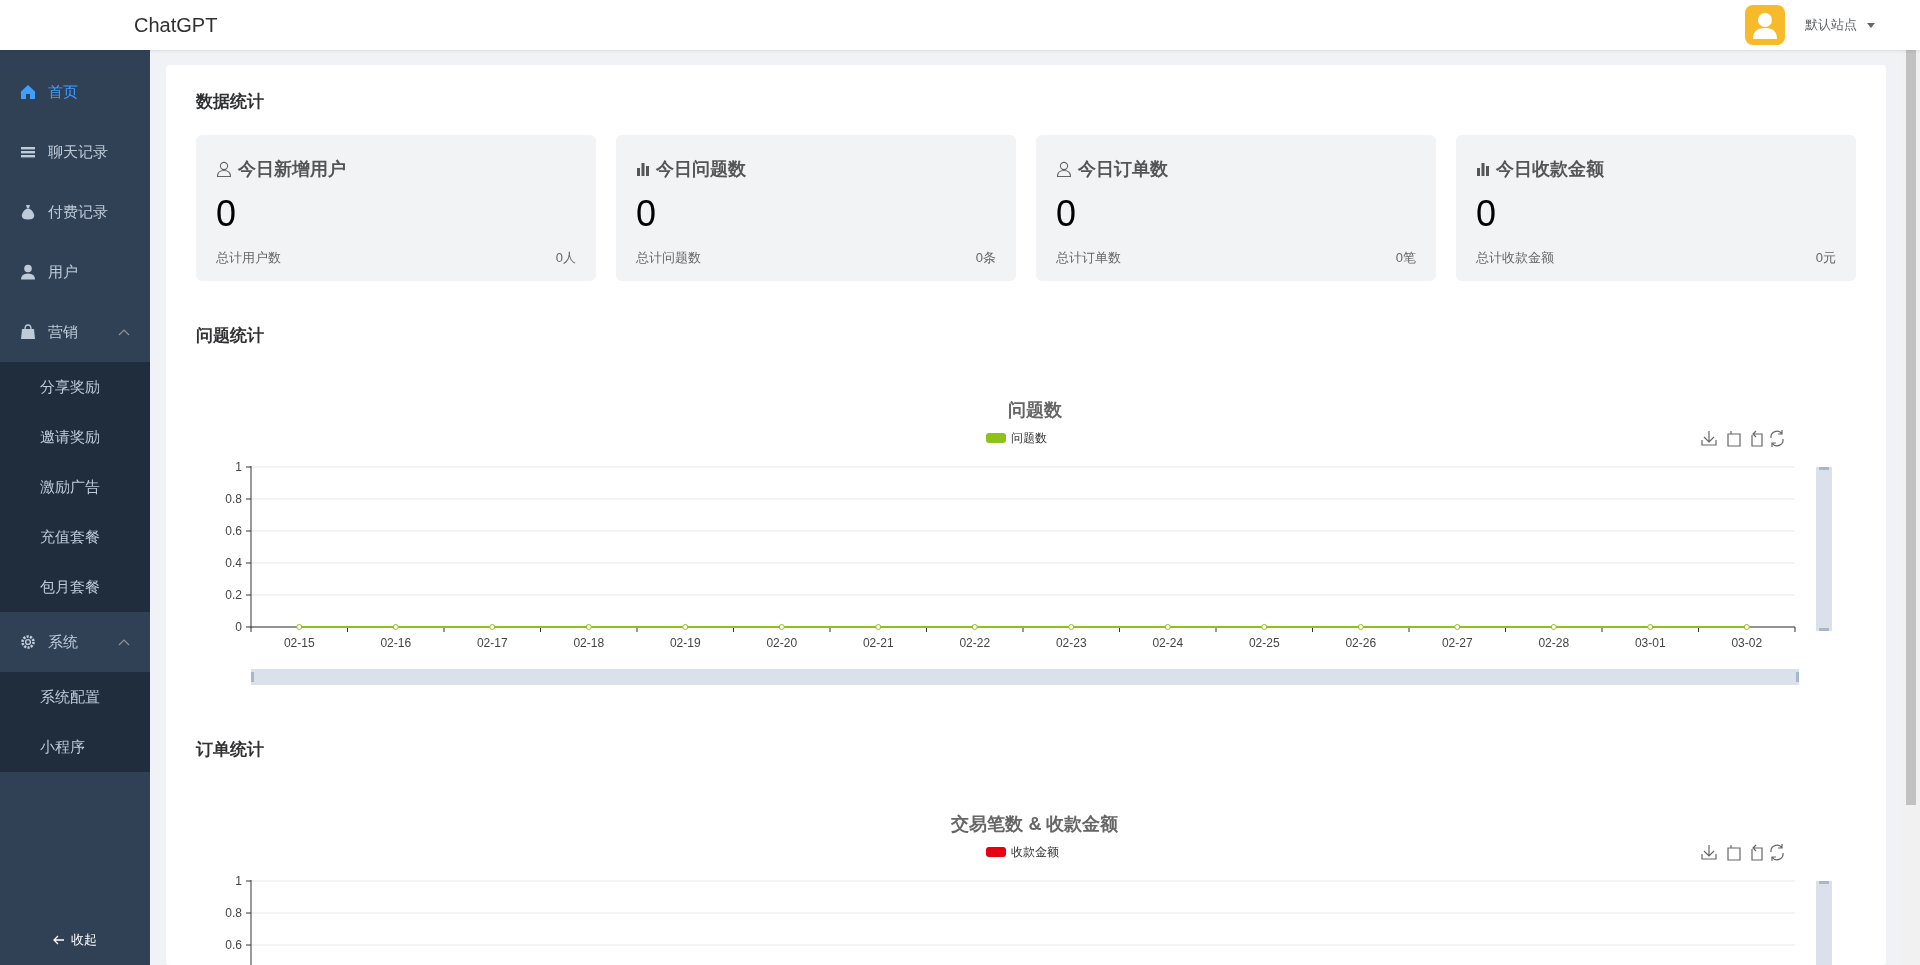  I want to click on chart-title: 交易笔数 & 收款金额, so click(1035, 824).